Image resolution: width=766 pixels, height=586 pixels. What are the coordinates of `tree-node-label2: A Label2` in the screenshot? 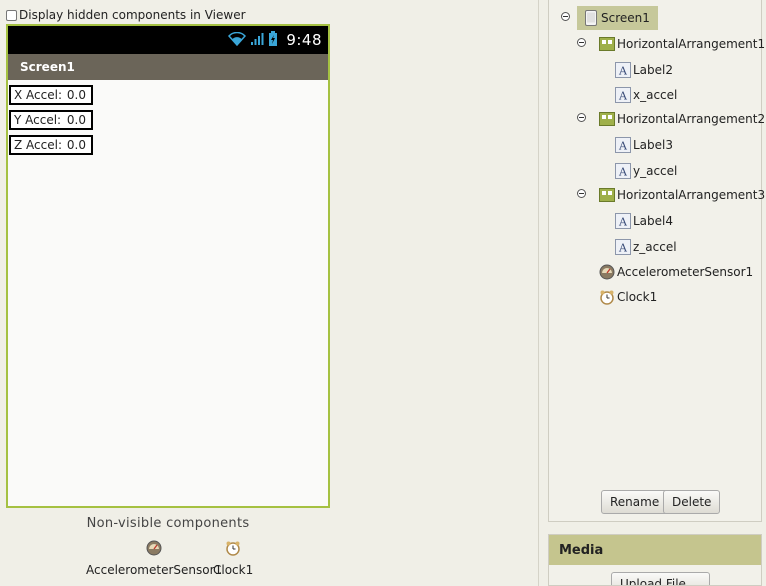 It's located at (644, 70).